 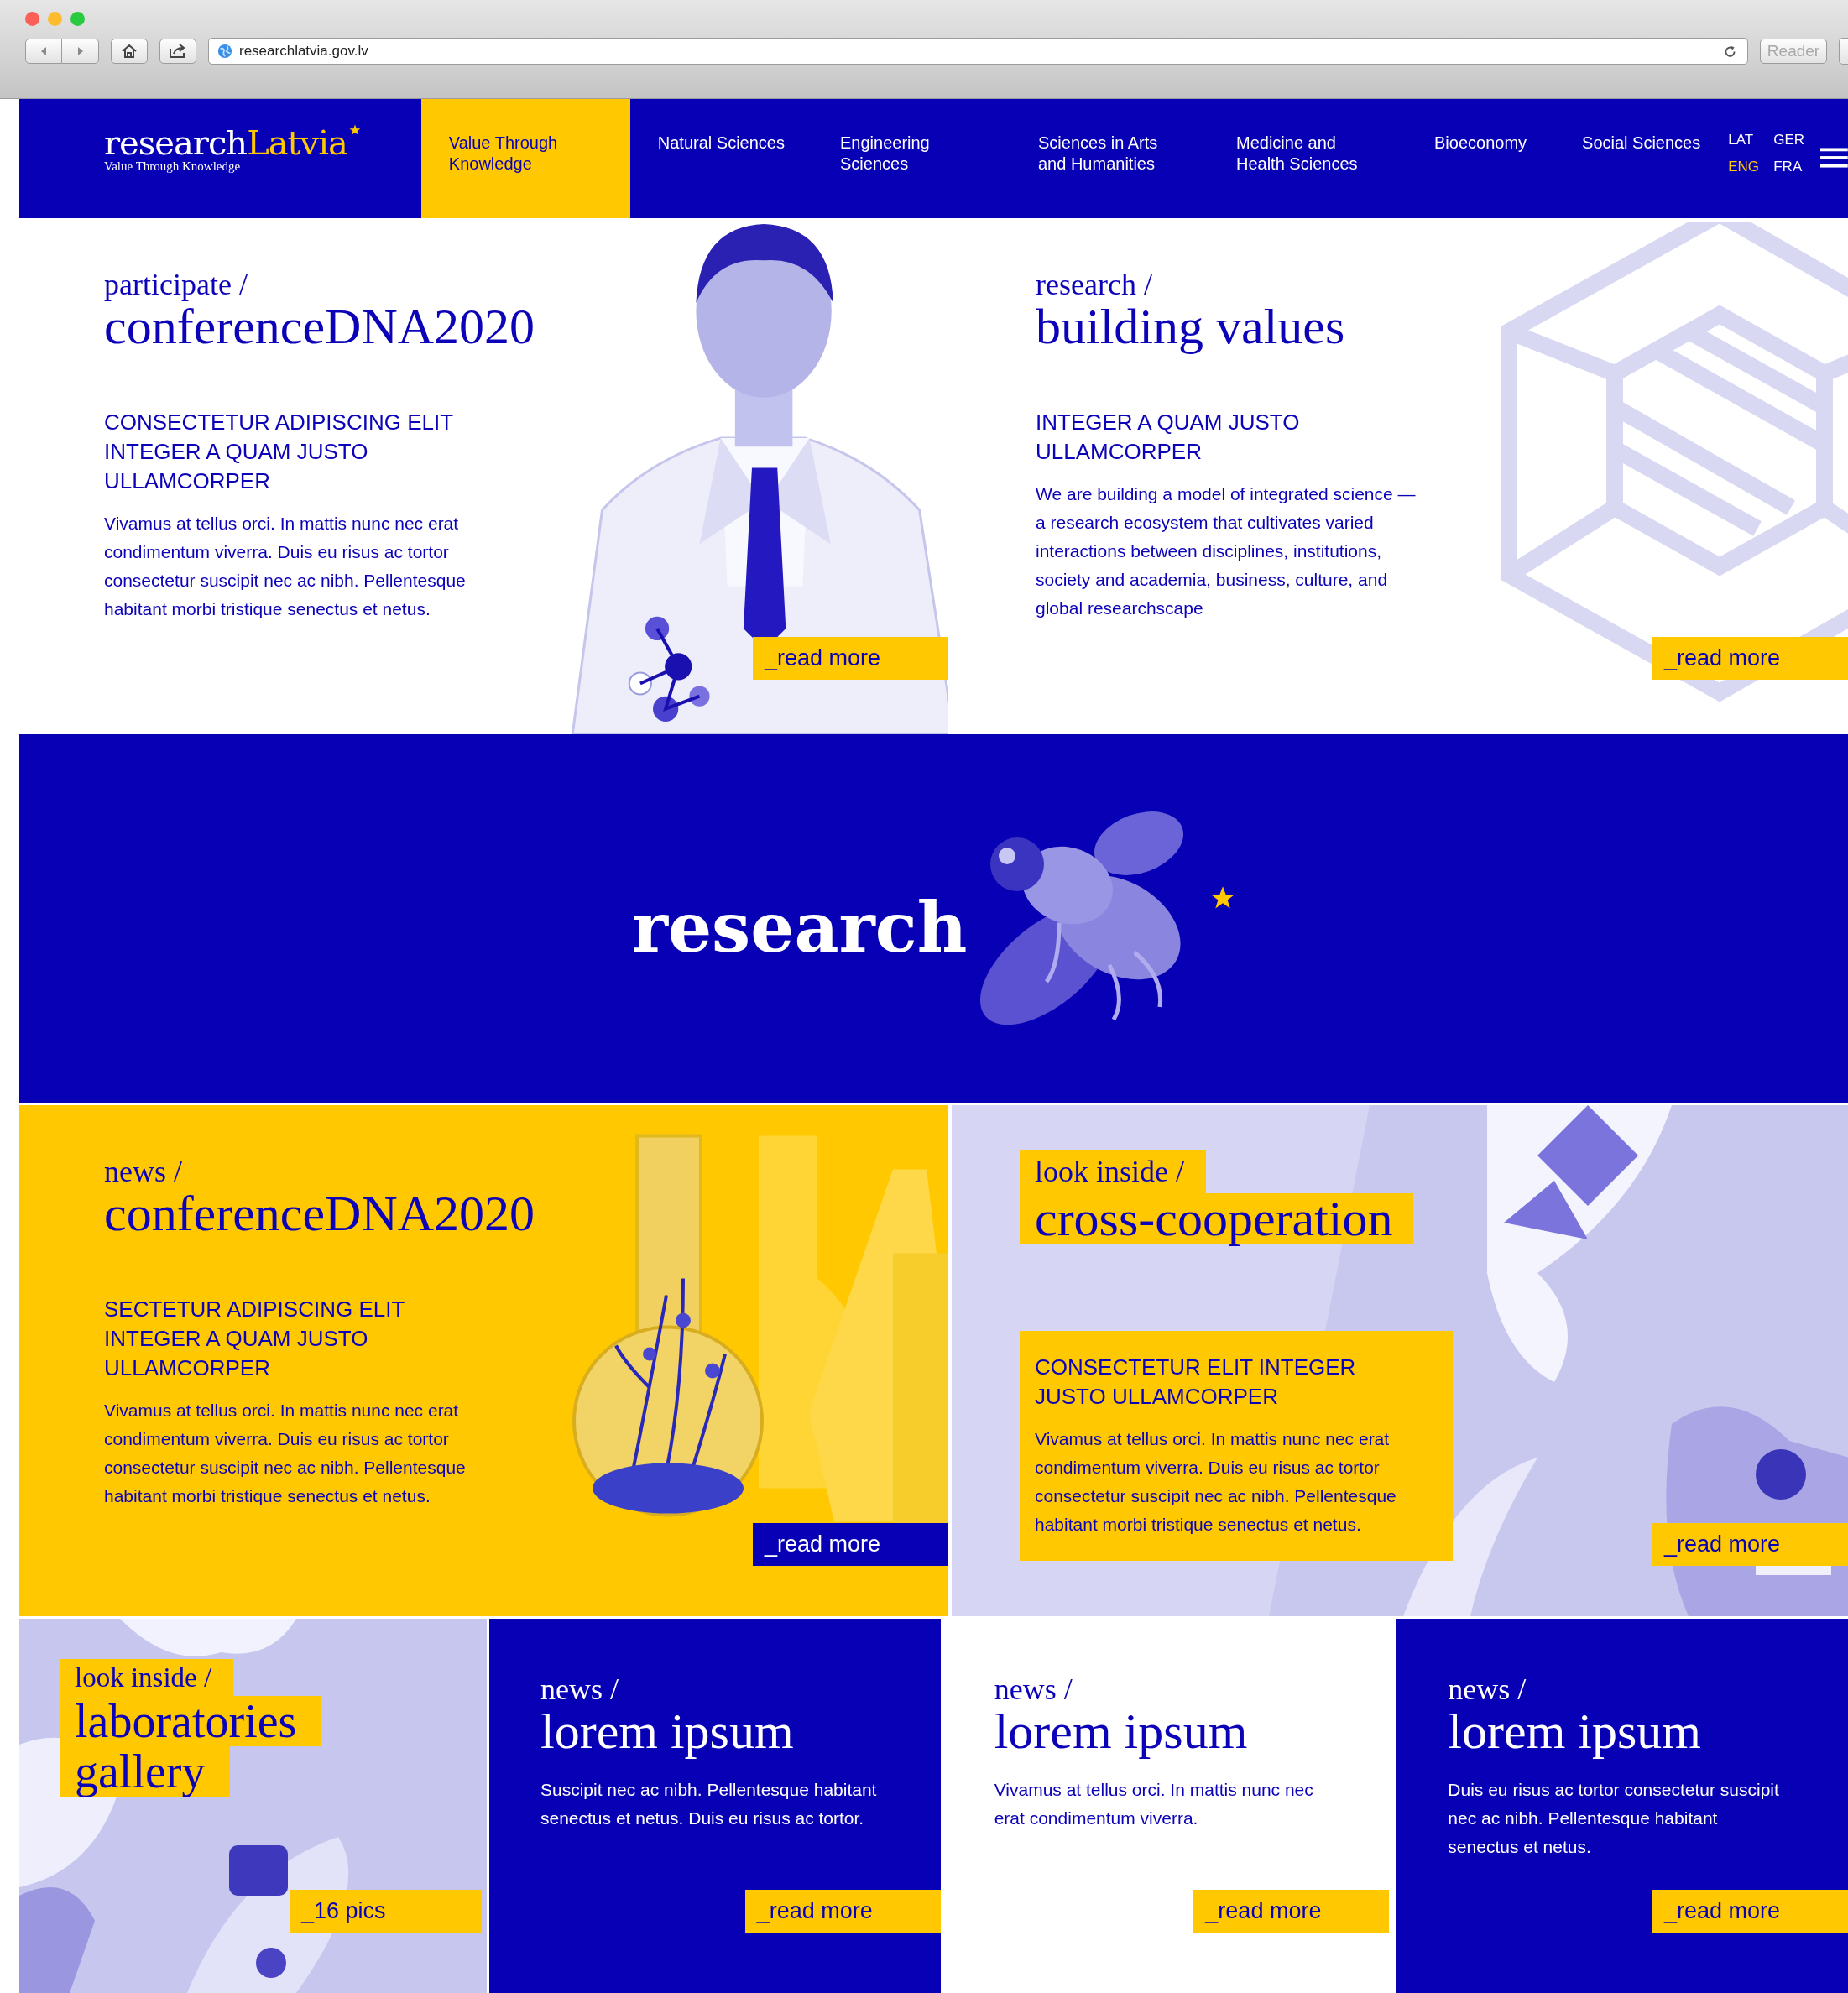 I want to click on address-field: researchlatvia.gov.lv, so click(x=978, y=52).